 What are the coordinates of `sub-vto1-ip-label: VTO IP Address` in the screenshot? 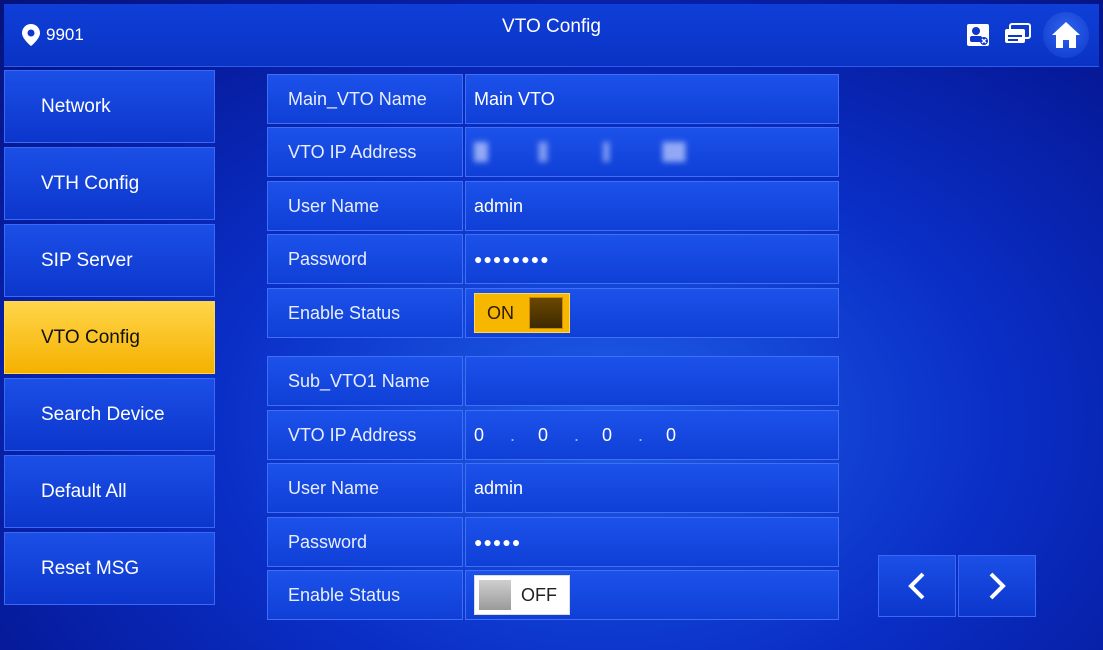 It's located at (365, 435).